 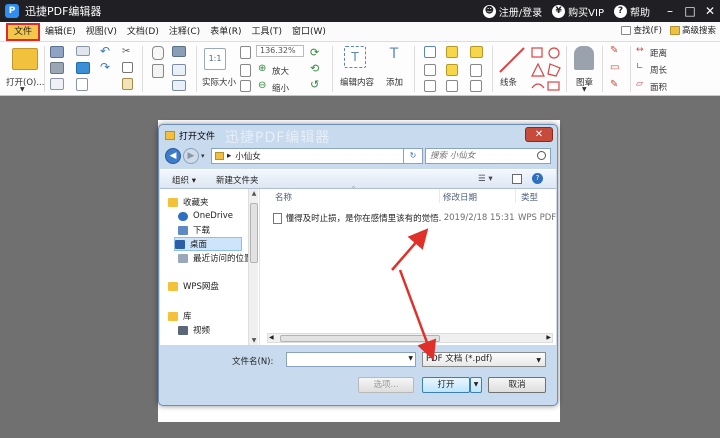 What do you see at coordinates (314, 84) in the screenshot?
I see `refresh-icon: ↺` at bounding box center [314, 84].